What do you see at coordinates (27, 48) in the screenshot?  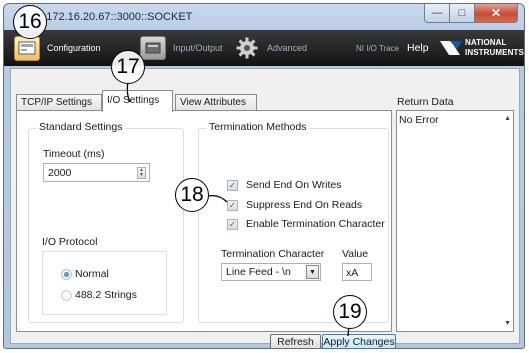 I see `configuration-icon` at bounding box center [27, 48].